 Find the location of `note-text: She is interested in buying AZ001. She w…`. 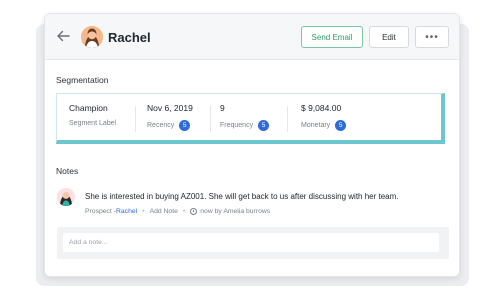

note-text: She is interested in buying AZ001. She w… is located at coordinates (242, 196).